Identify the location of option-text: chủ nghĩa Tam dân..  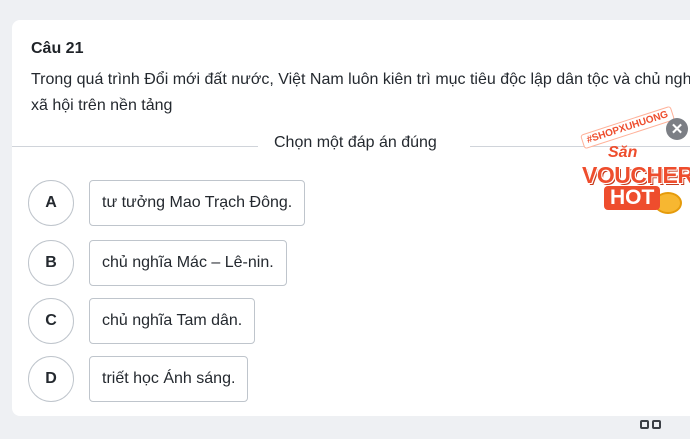
(172, 321).